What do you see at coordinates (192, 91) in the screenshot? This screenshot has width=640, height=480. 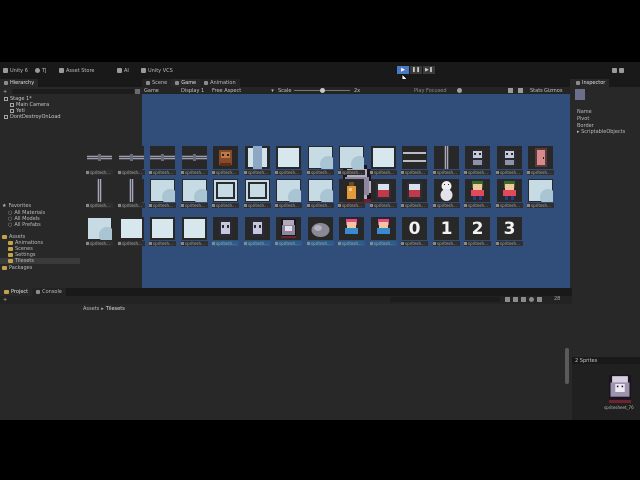 I see `display-dropdown: Display 1` at bounding box center [192, 91].